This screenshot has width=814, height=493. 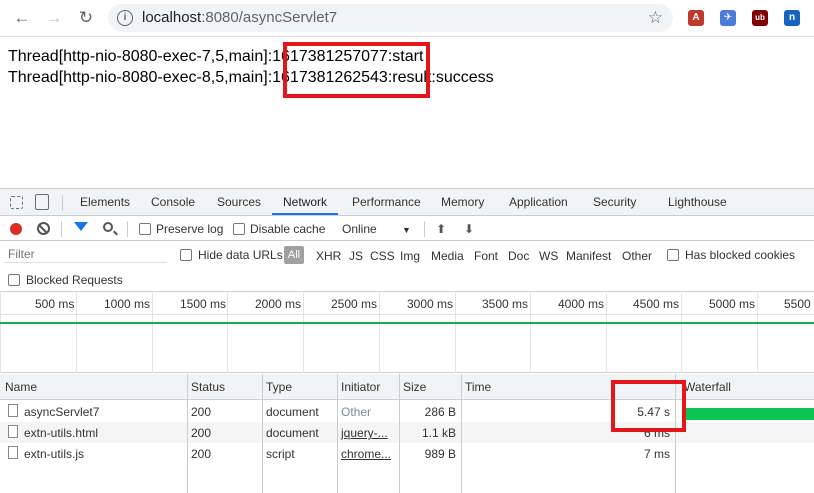 I want to click on forward-icon: →, so click(x=54, y=18).